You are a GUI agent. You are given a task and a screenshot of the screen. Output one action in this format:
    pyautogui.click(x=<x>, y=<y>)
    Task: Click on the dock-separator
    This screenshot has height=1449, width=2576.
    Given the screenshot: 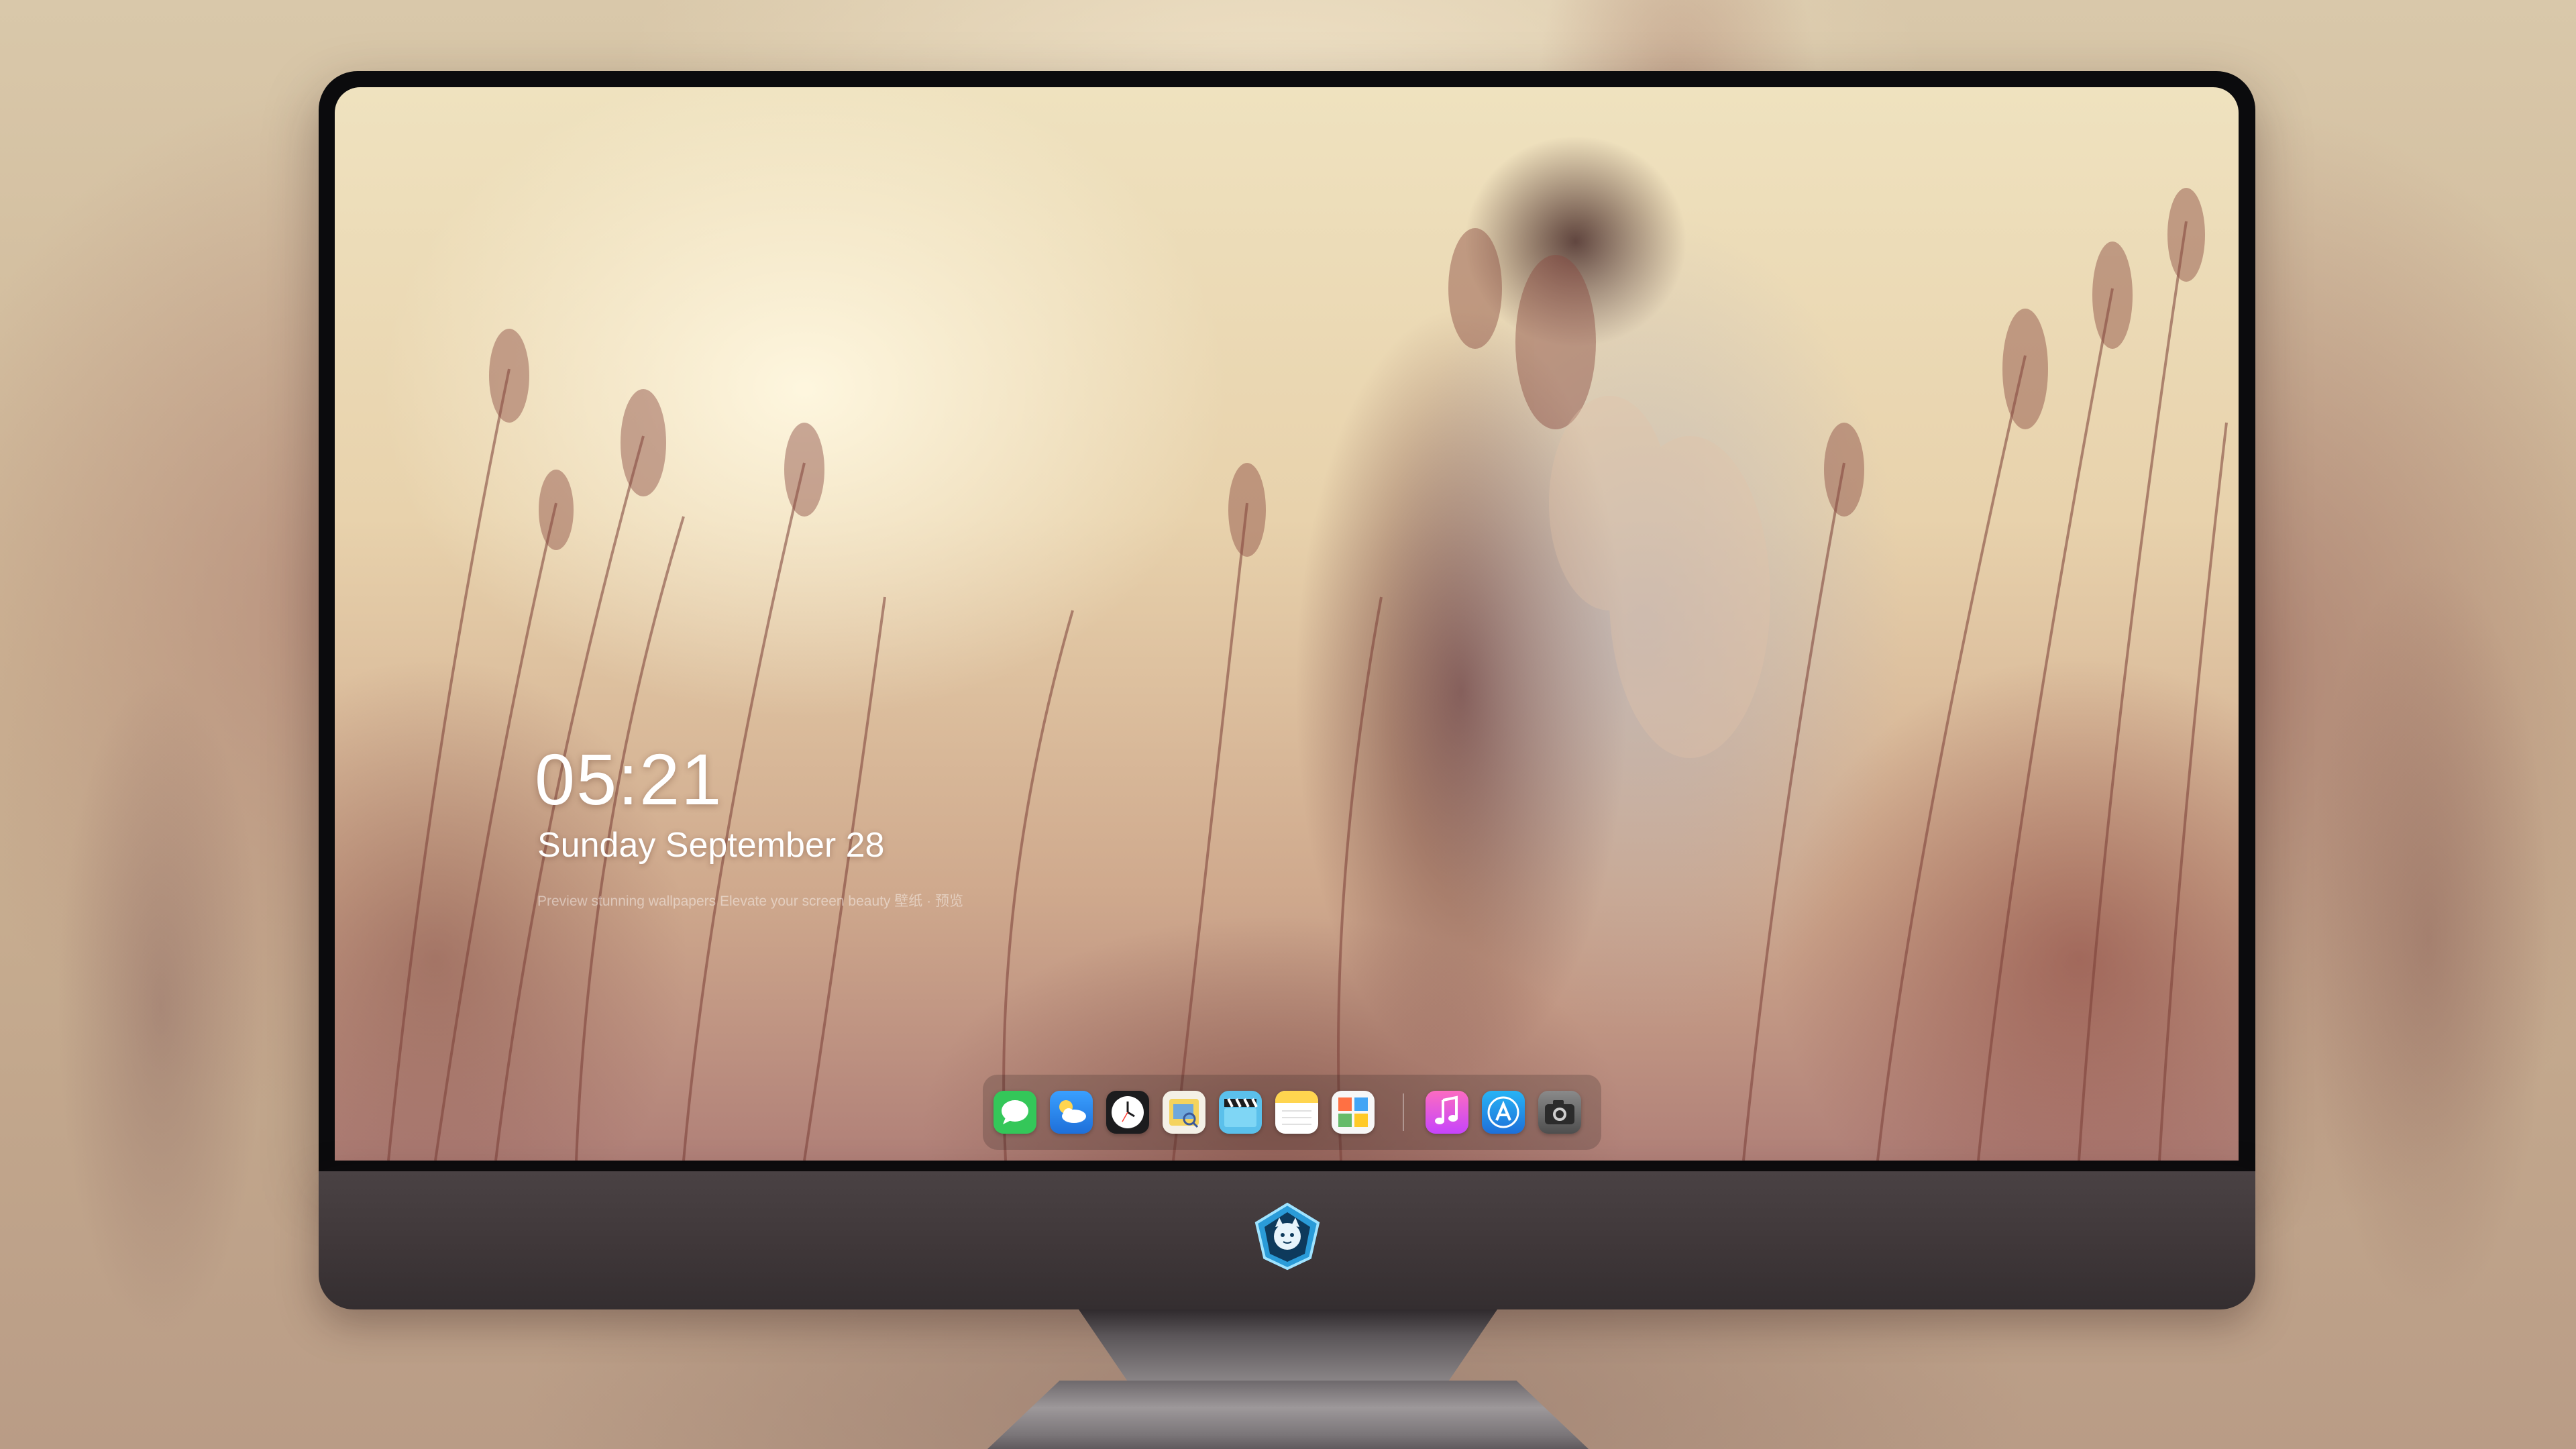 What is the action you would take?
    pyautogui.click(x=1403, y=1112)
    